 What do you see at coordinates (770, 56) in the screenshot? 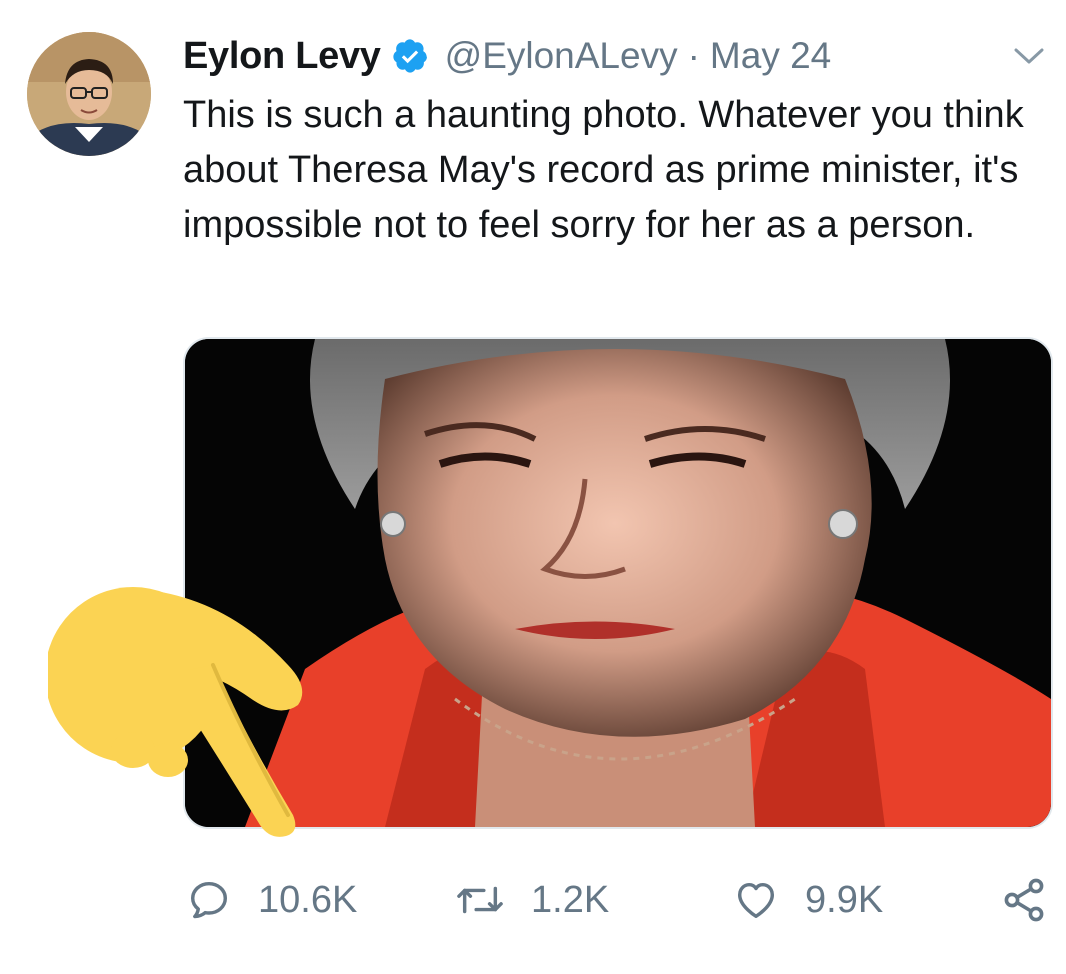
I see `tweet-date: May 24` at bounding box center [770, 56].